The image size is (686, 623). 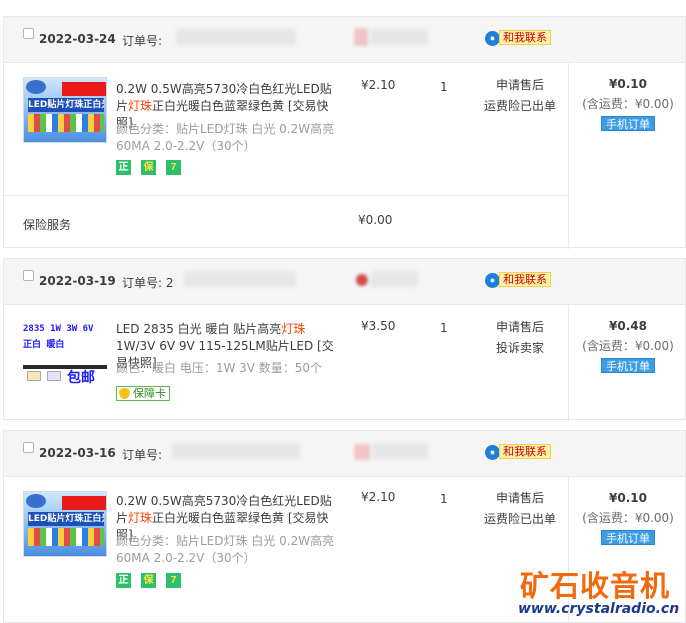 What do you see at coordinates (595, 586) in the screenshot?
I see `watermark-brand: 矿石收音机` at bounding box center [595, 586].